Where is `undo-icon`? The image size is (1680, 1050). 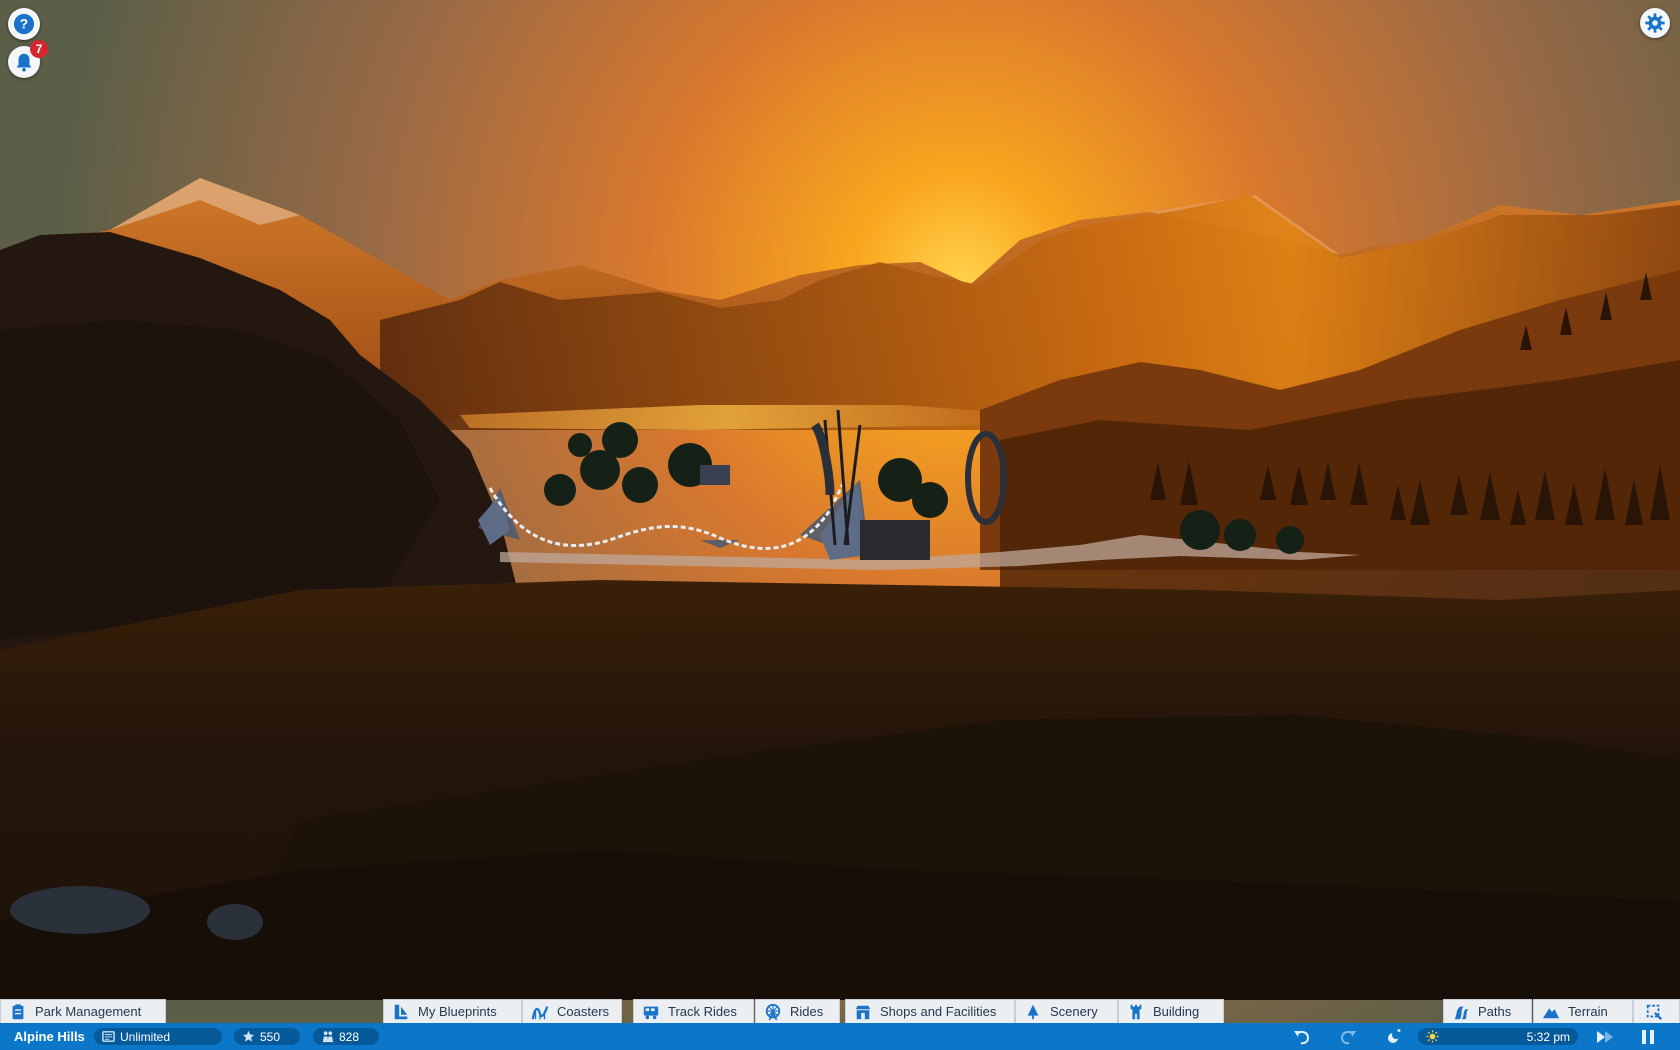 undo-icon is located at coordinates (1302, 1037).